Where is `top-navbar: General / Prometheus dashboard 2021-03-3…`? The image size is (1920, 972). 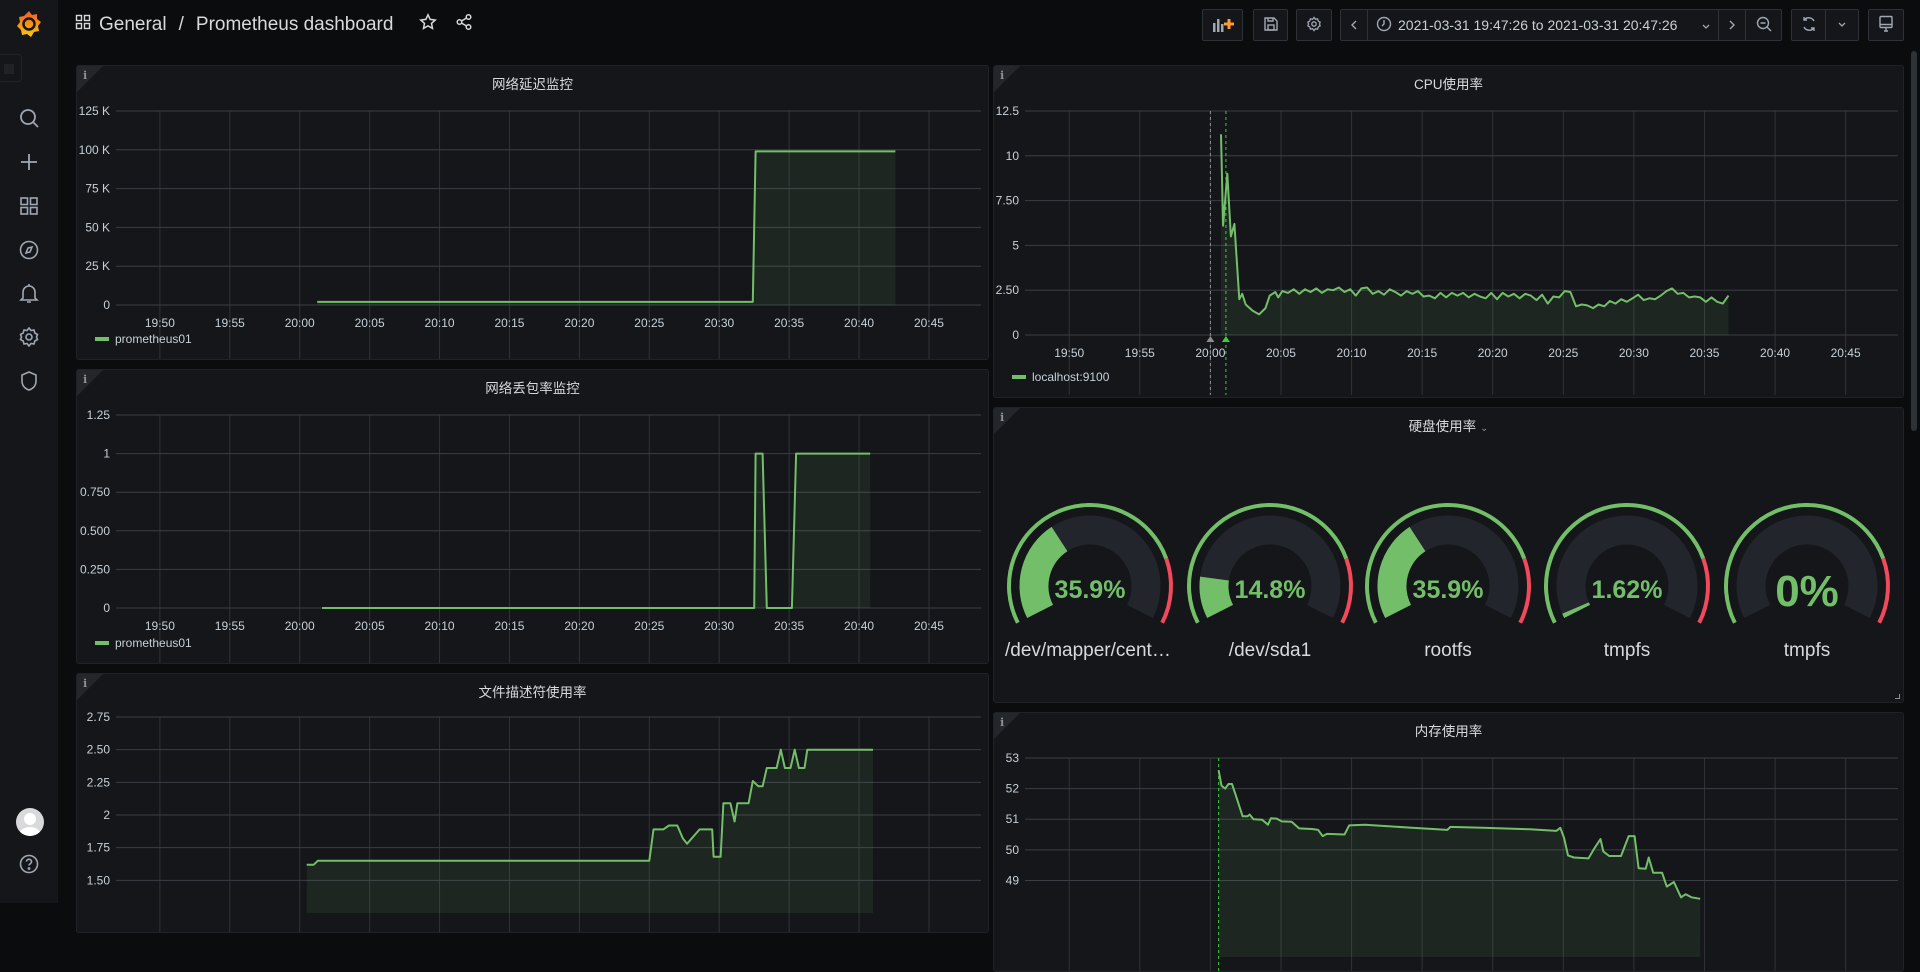 top-navbar: General / Prometheus dashboard 2021-03-3… is located at coordinates (989, 28).